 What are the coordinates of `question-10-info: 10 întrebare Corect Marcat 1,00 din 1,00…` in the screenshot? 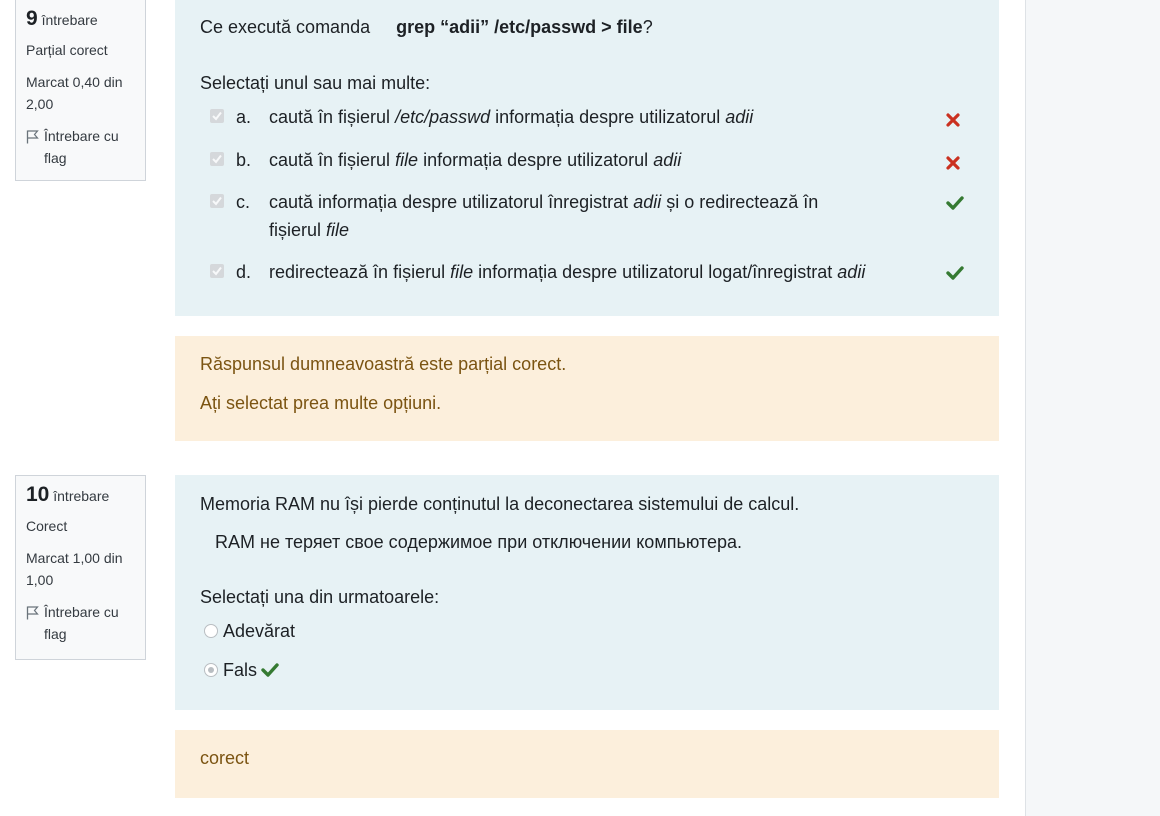 It's located at (80, 567).